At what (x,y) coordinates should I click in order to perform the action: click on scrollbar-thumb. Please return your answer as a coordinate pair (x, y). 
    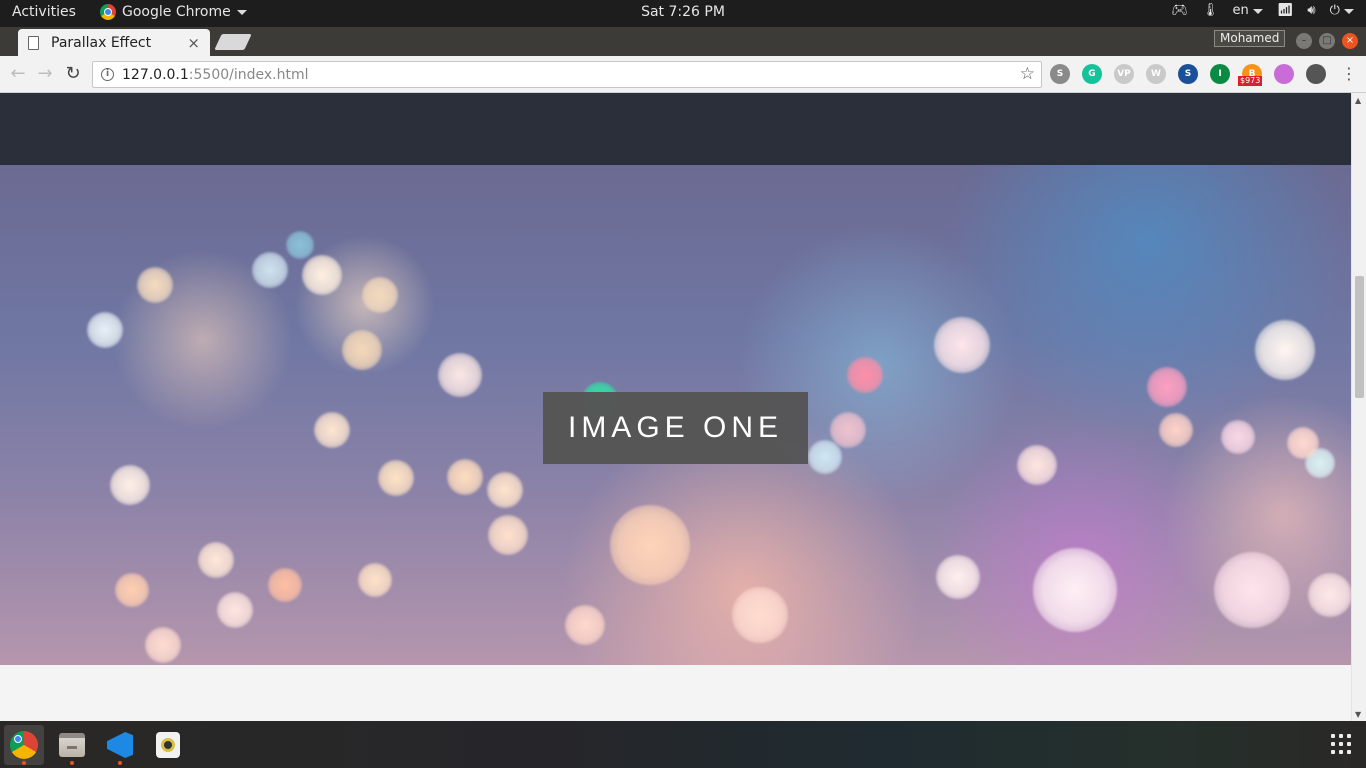
    Looking at the image, I should click on (1359, 337).